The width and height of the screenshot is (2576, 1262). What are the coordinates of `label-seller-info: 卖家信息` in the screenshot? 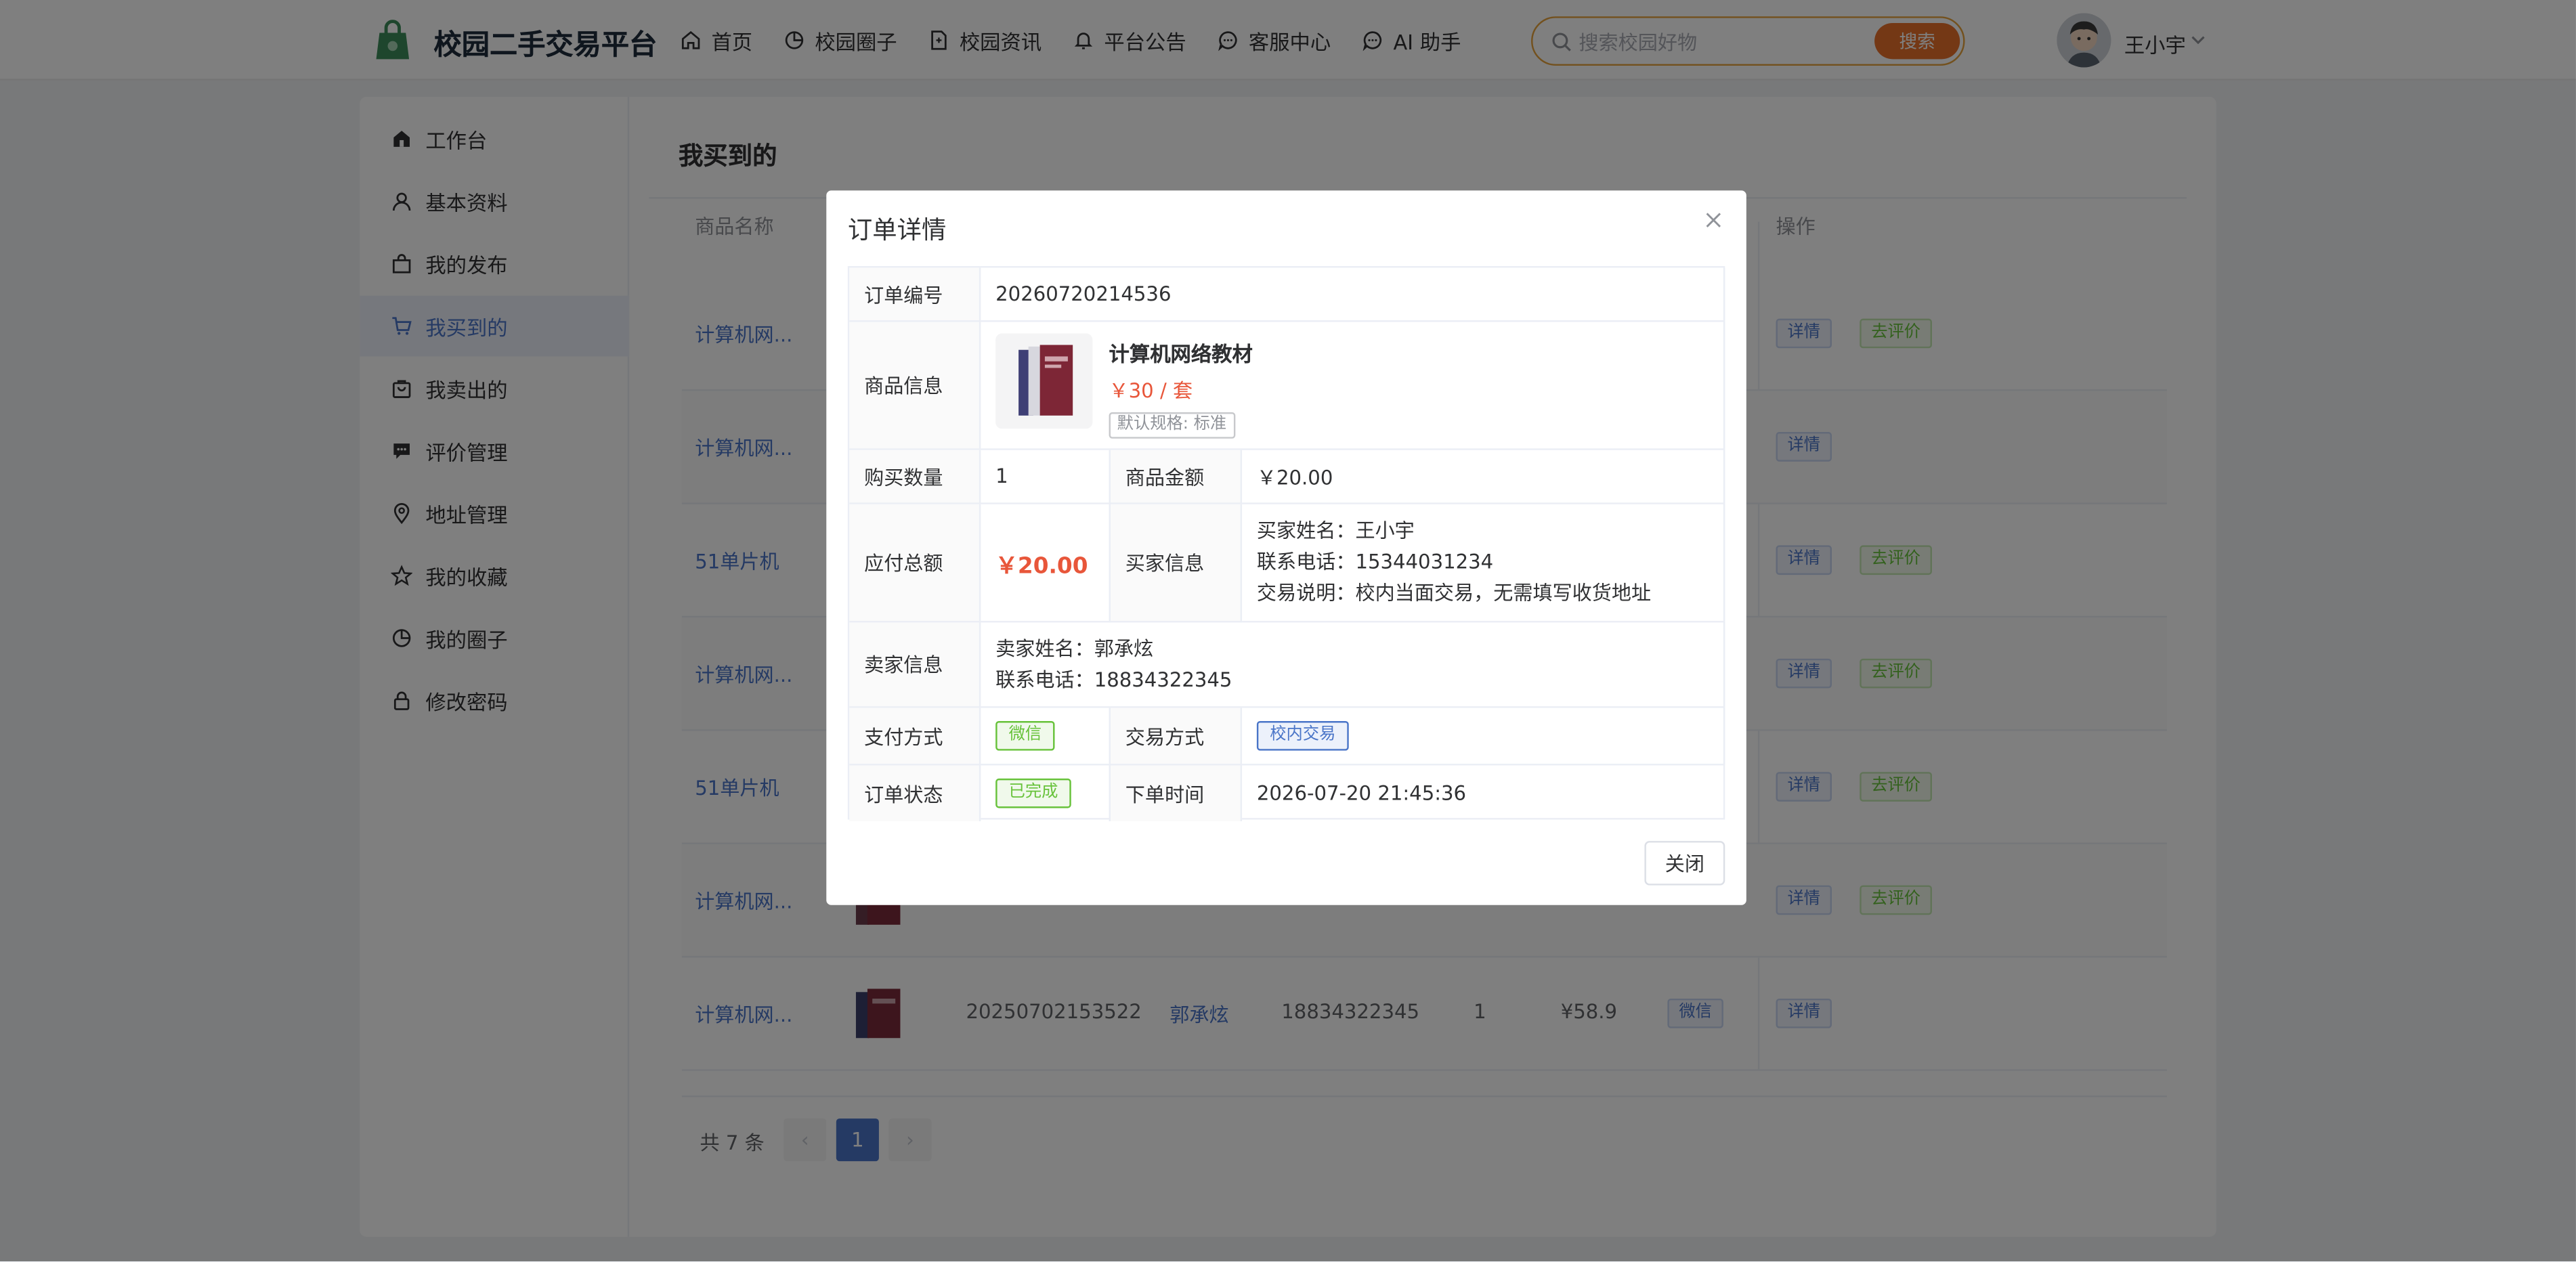 It's located at (915, 665).